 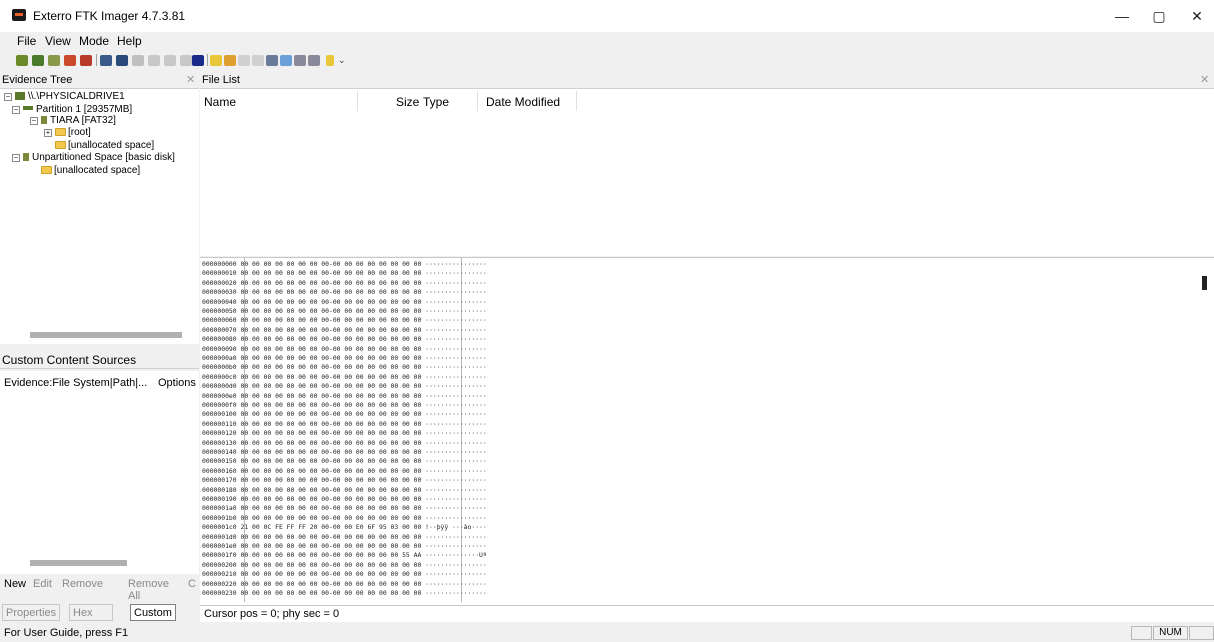 What do you see at coordinates (456, 527) in the screenshot?
I see `hex-ascii: !··þÿÿ ···ào····` at bounding box center [456, 527].